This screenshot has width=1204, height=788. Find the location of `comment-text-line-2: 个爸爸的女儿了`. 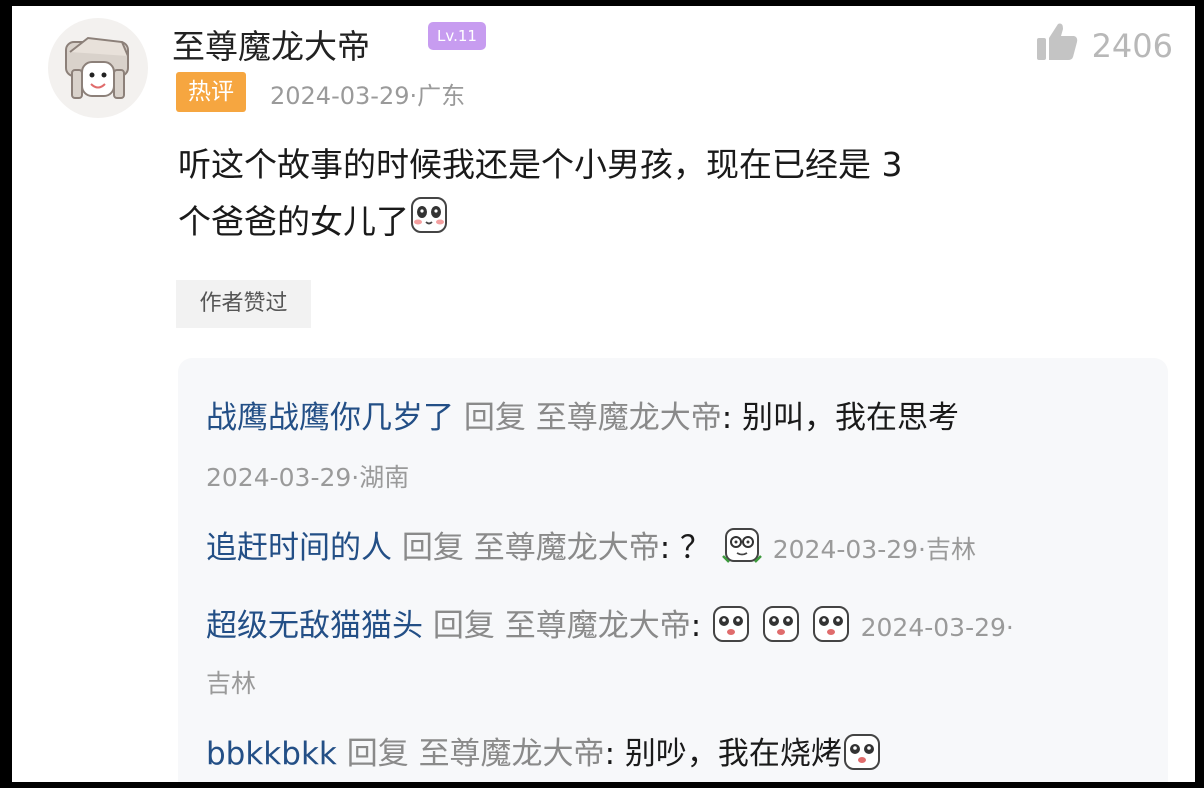

comment-text-line-2: 个爸爸的女儿了 is located at coordinates (668, 222).